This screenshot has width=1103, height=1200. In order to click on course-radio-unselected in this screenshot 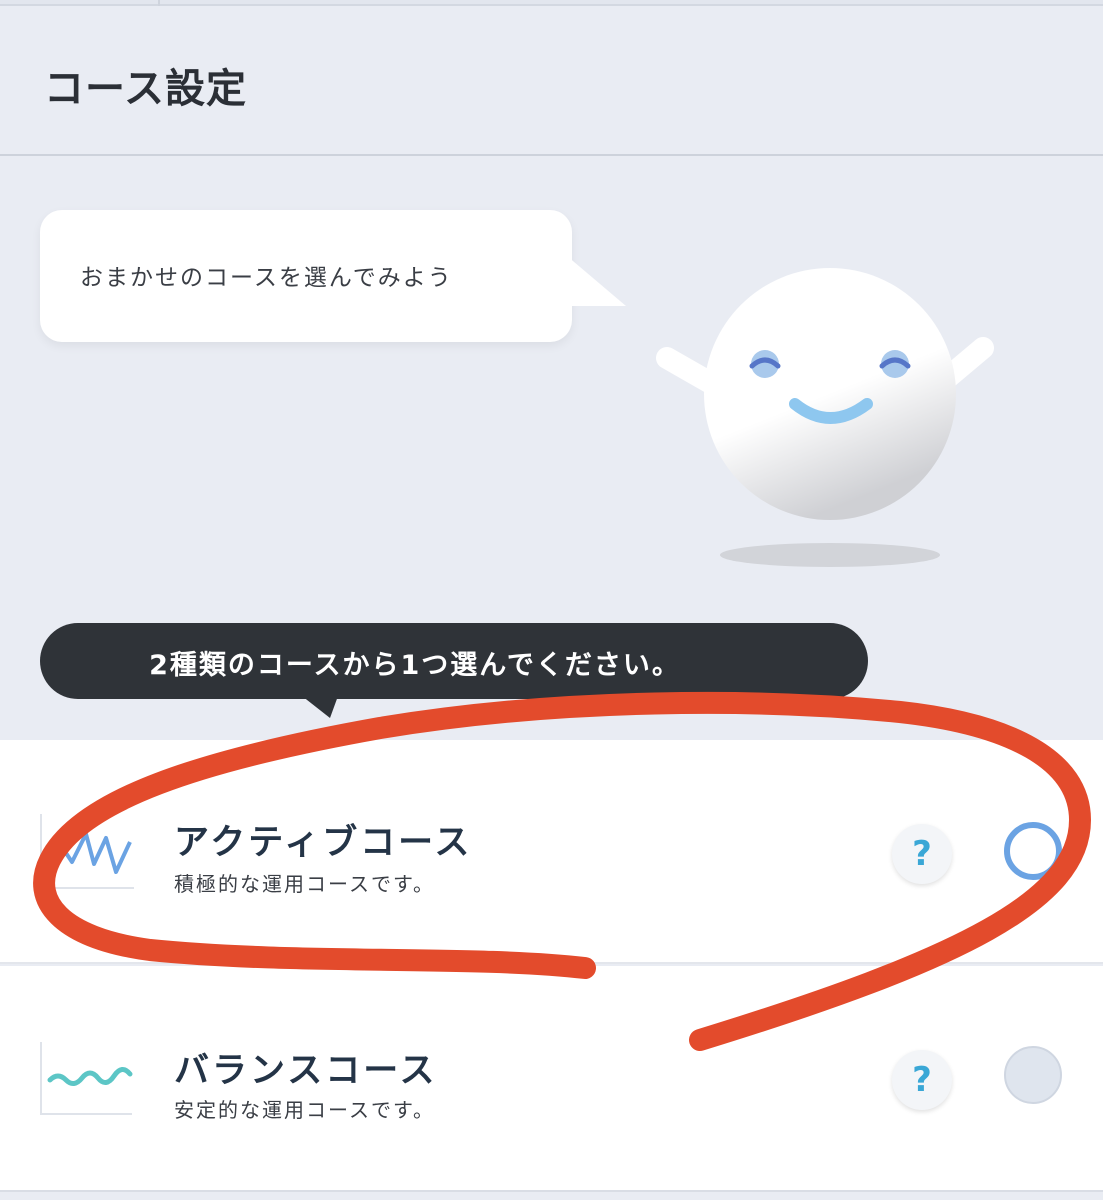, I will do `click(1033, 1075)`.